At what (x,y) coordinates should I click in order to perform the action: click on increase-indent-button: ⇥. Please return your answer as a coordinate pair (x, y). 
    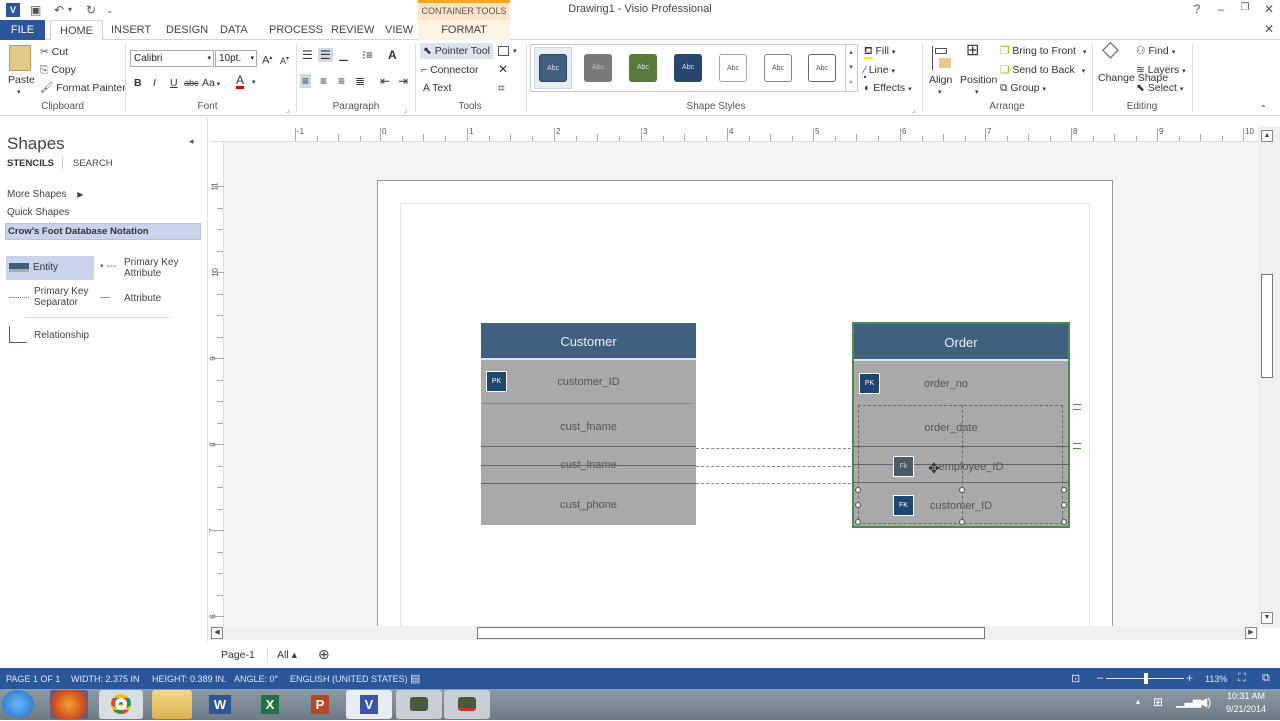
    Looking at the image, I should click on (403, 81).